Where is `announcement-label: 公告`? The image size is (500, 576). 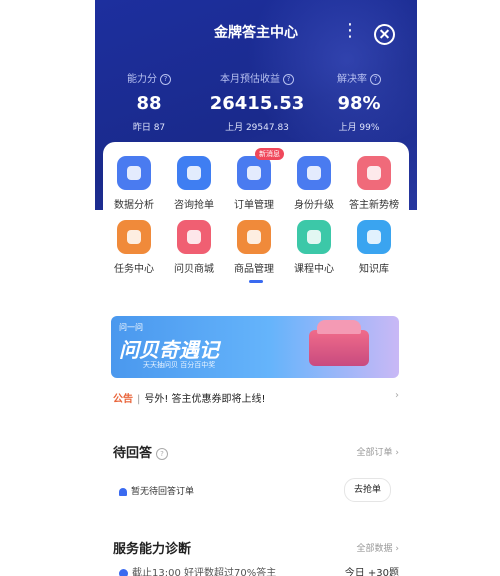
announcement-label: 公告 is located at coordinates (123, 399).